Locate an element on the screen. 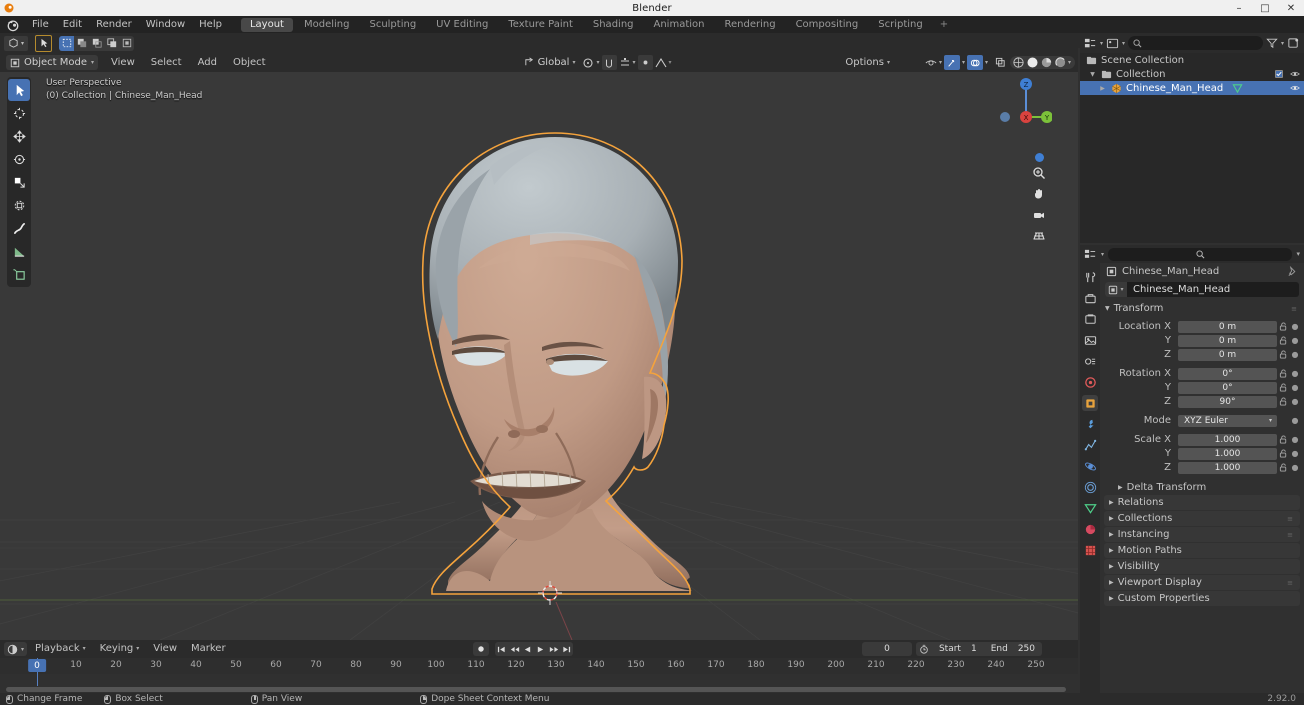 Image resolution: width=1304 pixels, height=705 pixels. world-tab is located at coordinates (1090, 382).